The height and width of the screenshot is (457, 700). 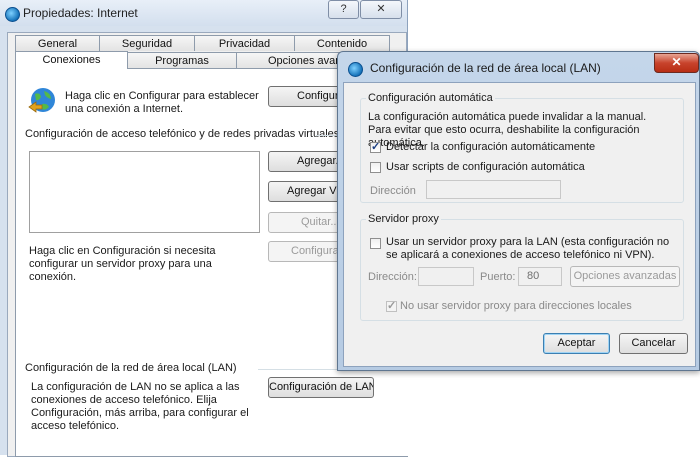 I want to click on tab-content: Contenido, so click(x=342, y=43).